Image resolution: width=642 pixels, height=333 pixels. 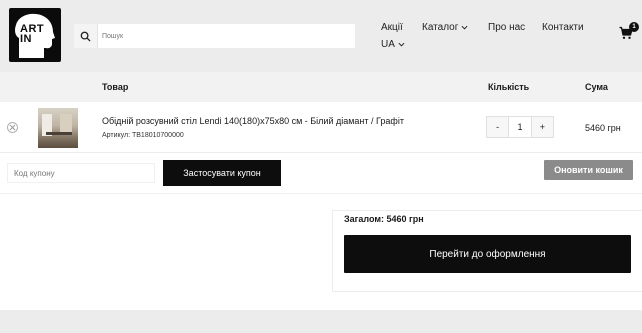 I want to click on column-header-product: Товар, so click(x=115, y=87).